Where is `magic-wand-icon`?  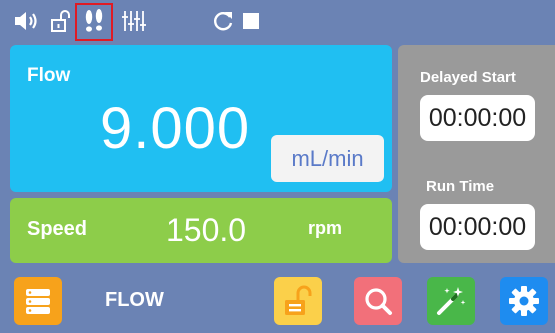
magic-wand-icon is located at coordinates (451, 301).